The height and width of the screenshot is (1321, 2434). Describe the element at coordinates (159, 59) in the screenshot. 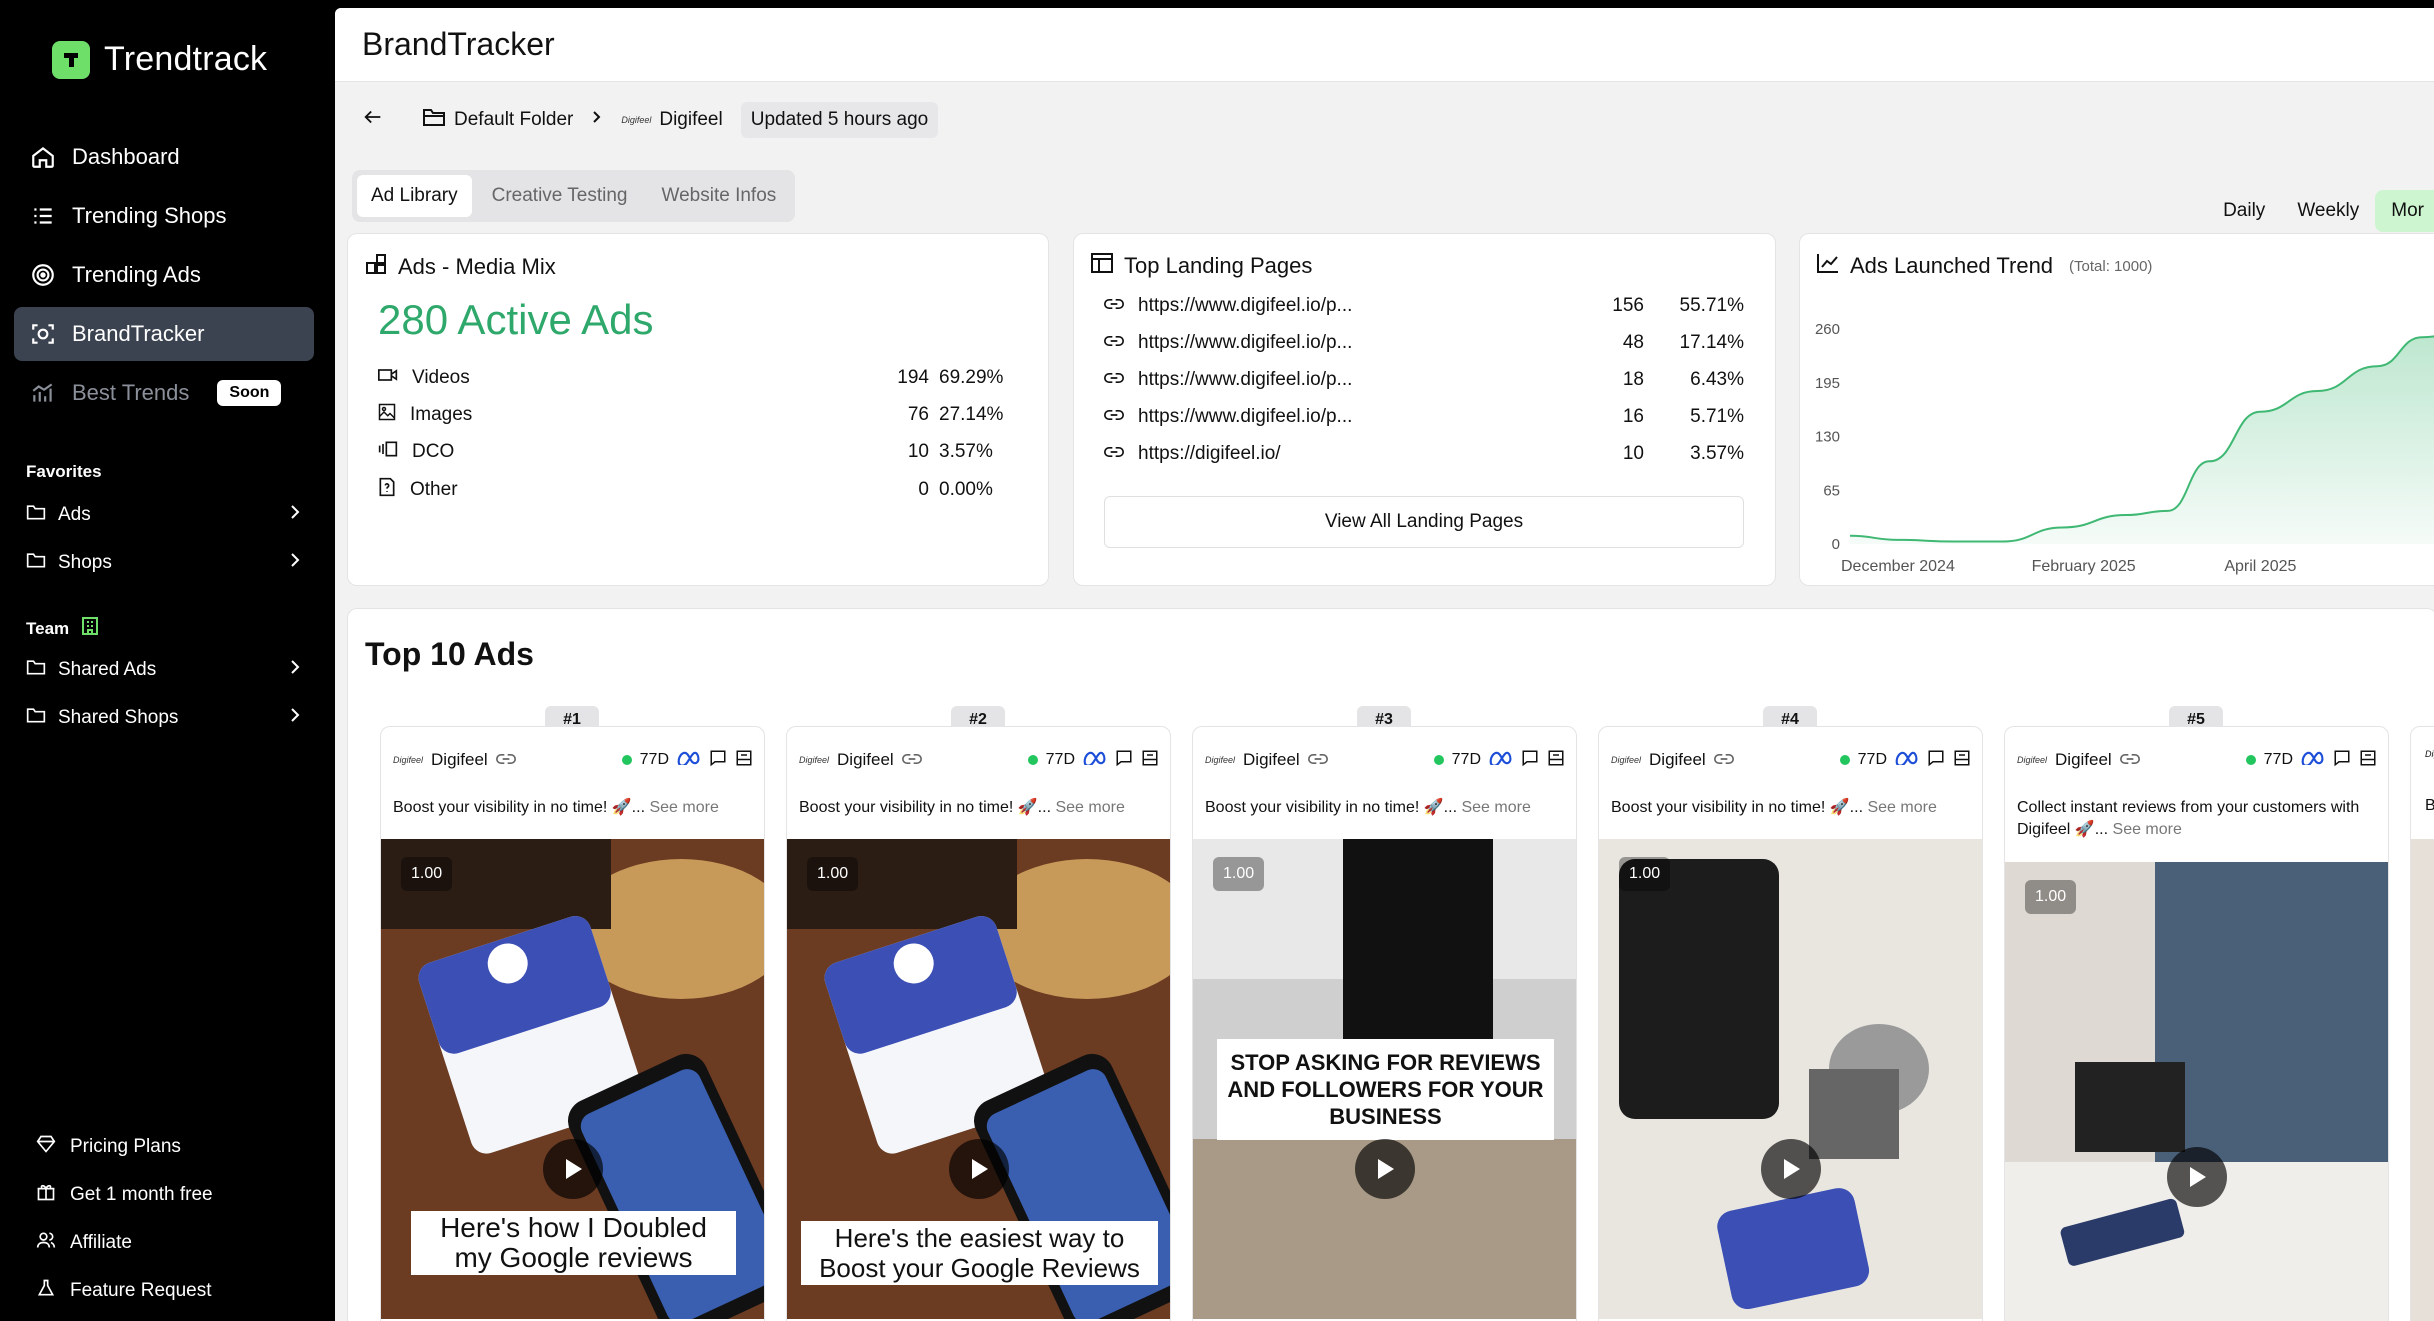

I see `app-logo: Trendtrack` at that location.